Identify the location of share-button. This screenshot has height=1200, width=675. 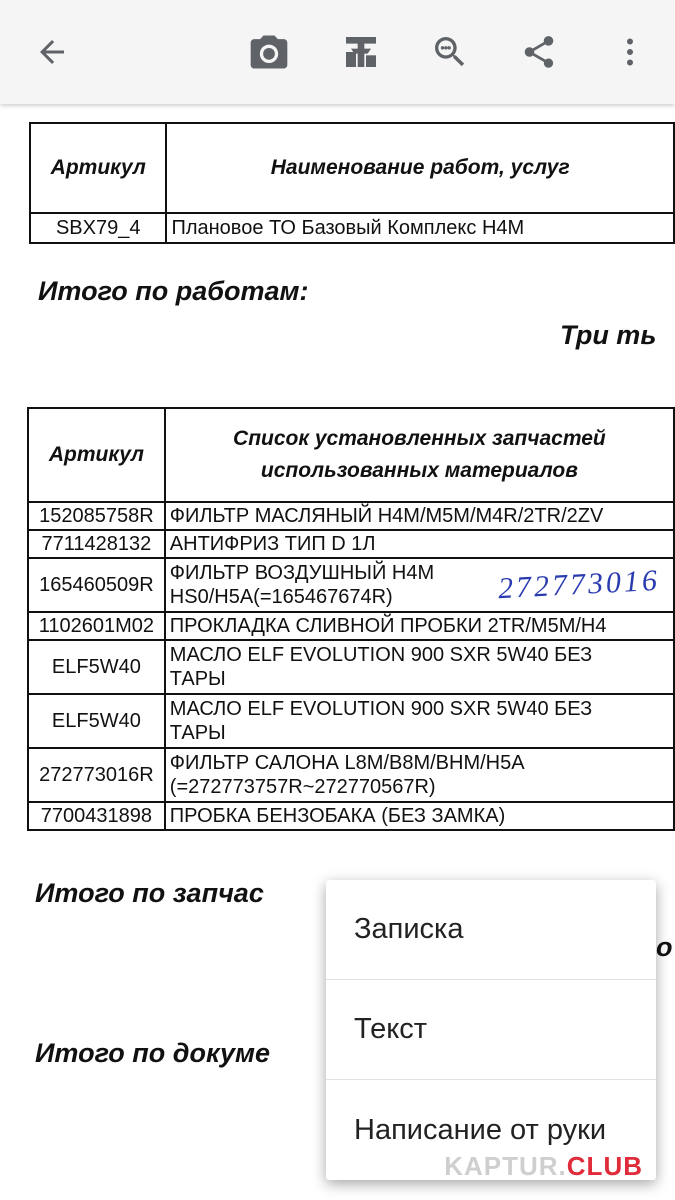
(539, 52).